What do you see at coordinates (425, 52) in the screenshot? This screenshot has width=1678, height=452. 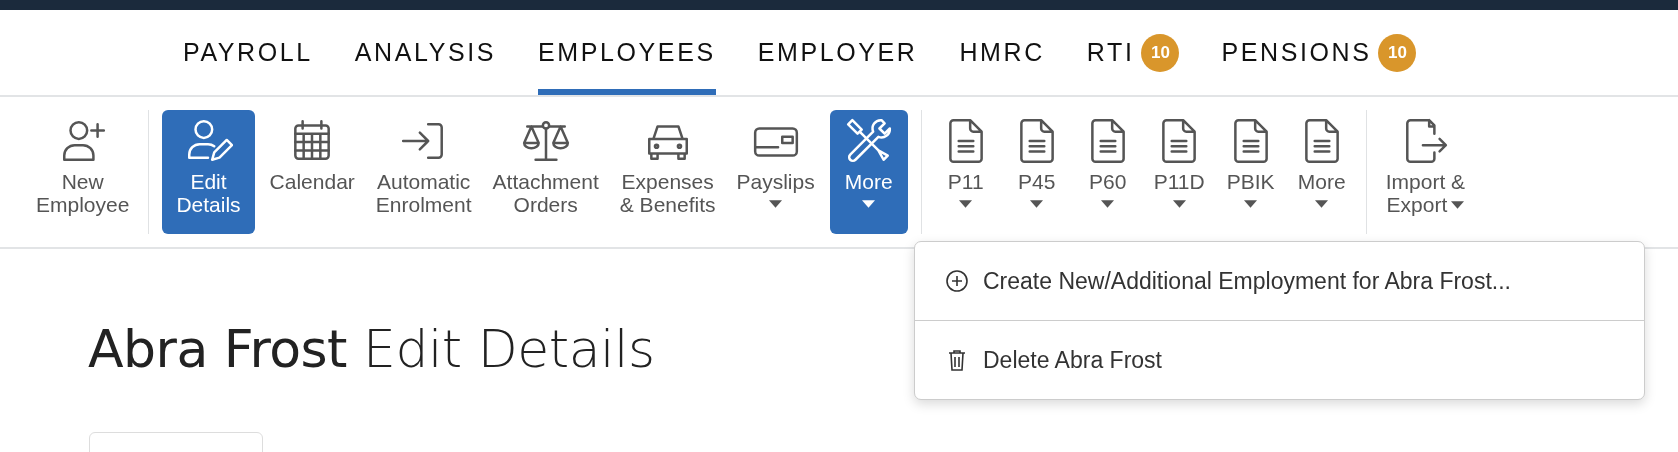 I see `nav-tab: ANALYSIS` at bounding box center [425, 52].